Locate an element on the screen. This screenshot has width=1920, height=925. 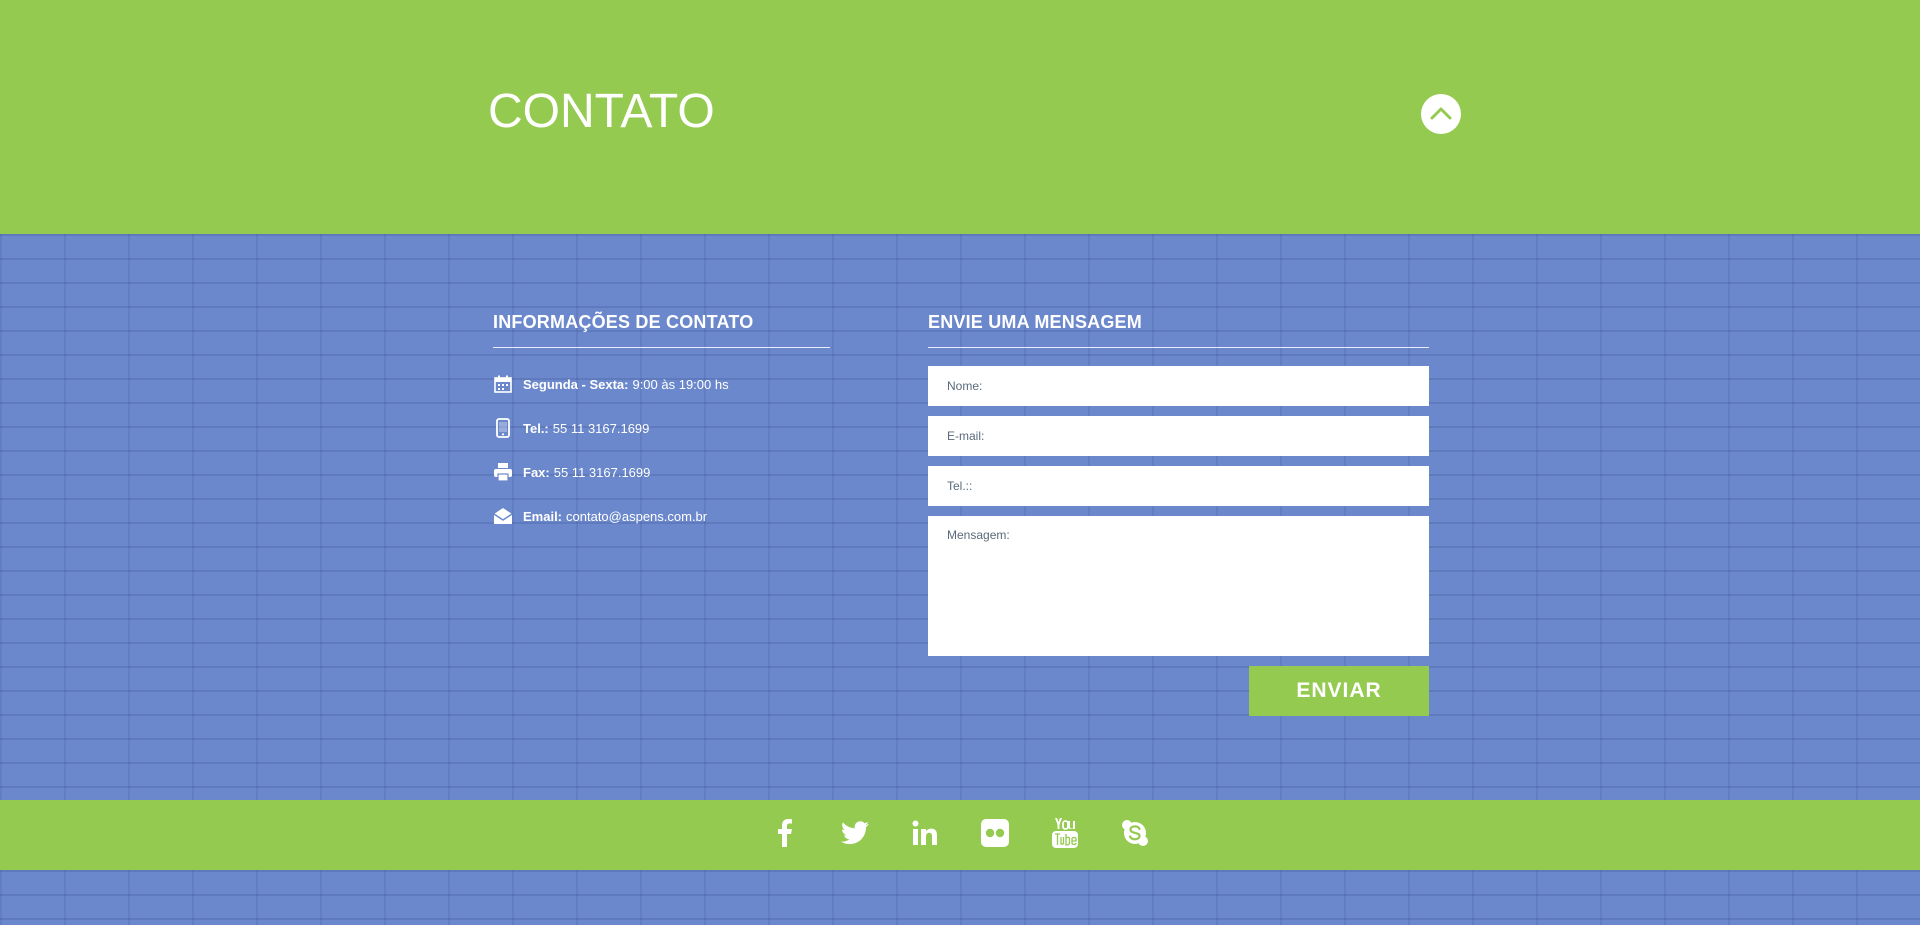
info-hours: Segunda - Sexta: 9:00 às 19:00 hs is located at coordinates (661, 384).